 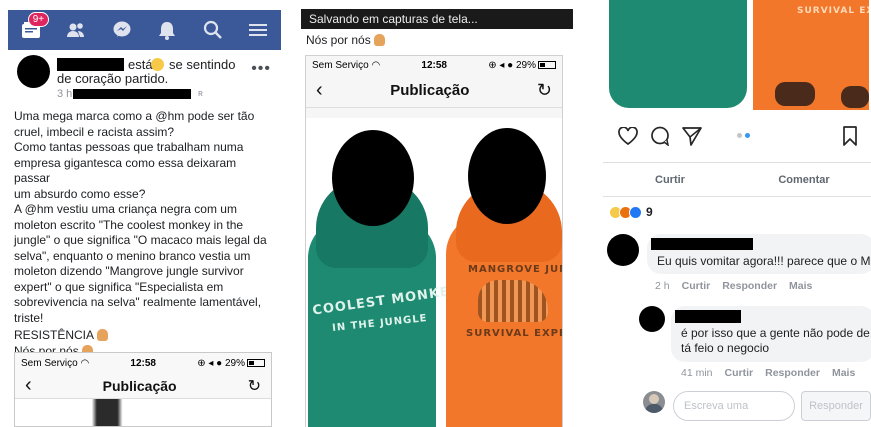 I want to click on facebook-actions: Curtir Comentar, so click(x=737, y=180).